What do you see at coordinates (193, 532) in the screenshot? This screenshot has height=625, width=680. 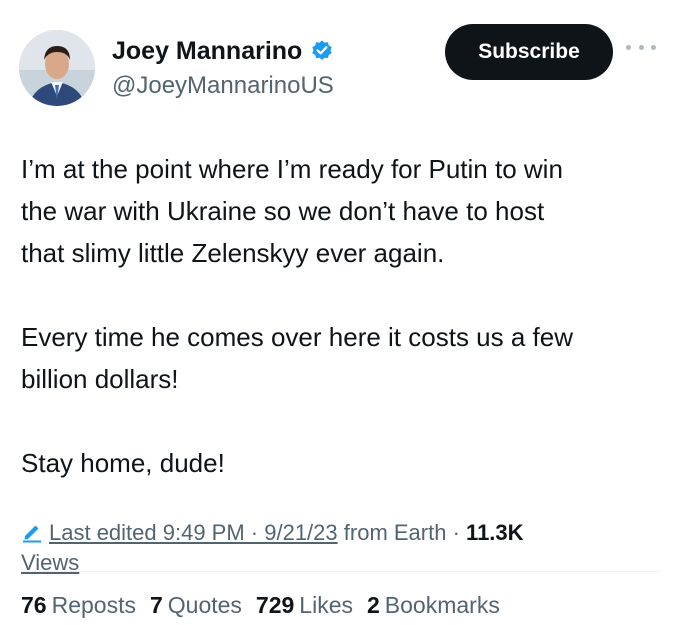 I see `last-edited-link: Last edited 9:49 PM · 9/21/23` at bounding box center [193, 532].